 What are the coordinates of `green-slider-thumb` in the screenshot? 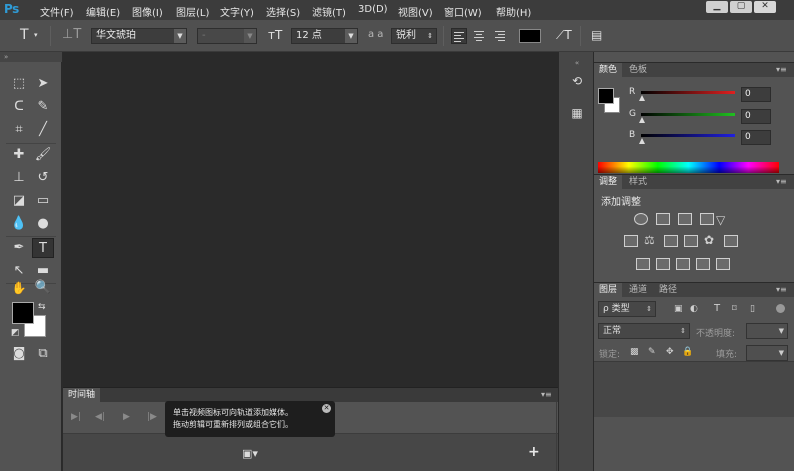 It's located at (642, 120).